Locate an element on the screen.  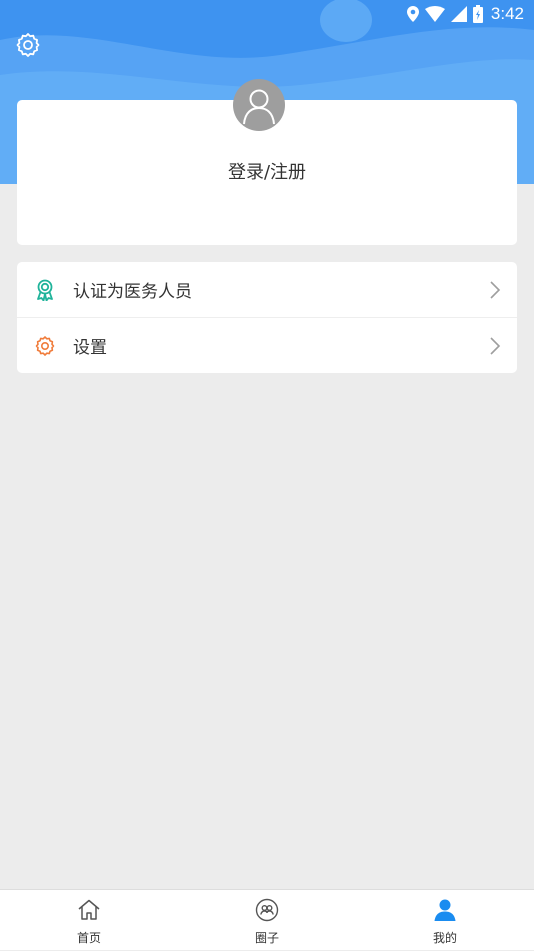
battery-icon is located at coordinates (477, 14).